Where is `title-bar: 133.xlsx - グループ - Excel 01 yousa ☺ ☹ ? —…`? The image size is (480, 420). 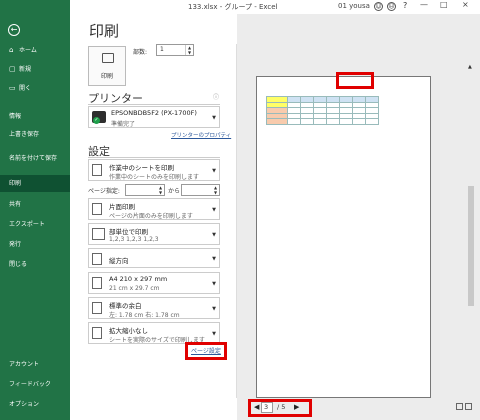
title-bar: 133.xlsx - グループ - Excel 01 yousa ☺ ☹ ? —… is located at coordinates (240, 7).